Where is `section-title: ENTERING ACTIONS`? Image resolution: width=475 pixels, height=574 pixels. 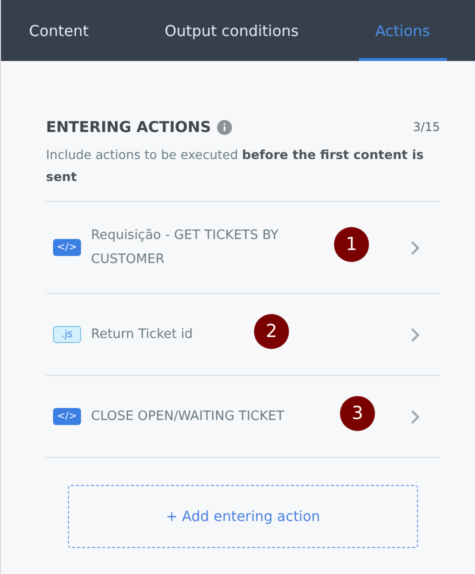
section-title: ENTERING ACTIONS is located at coordinates (129, 127).